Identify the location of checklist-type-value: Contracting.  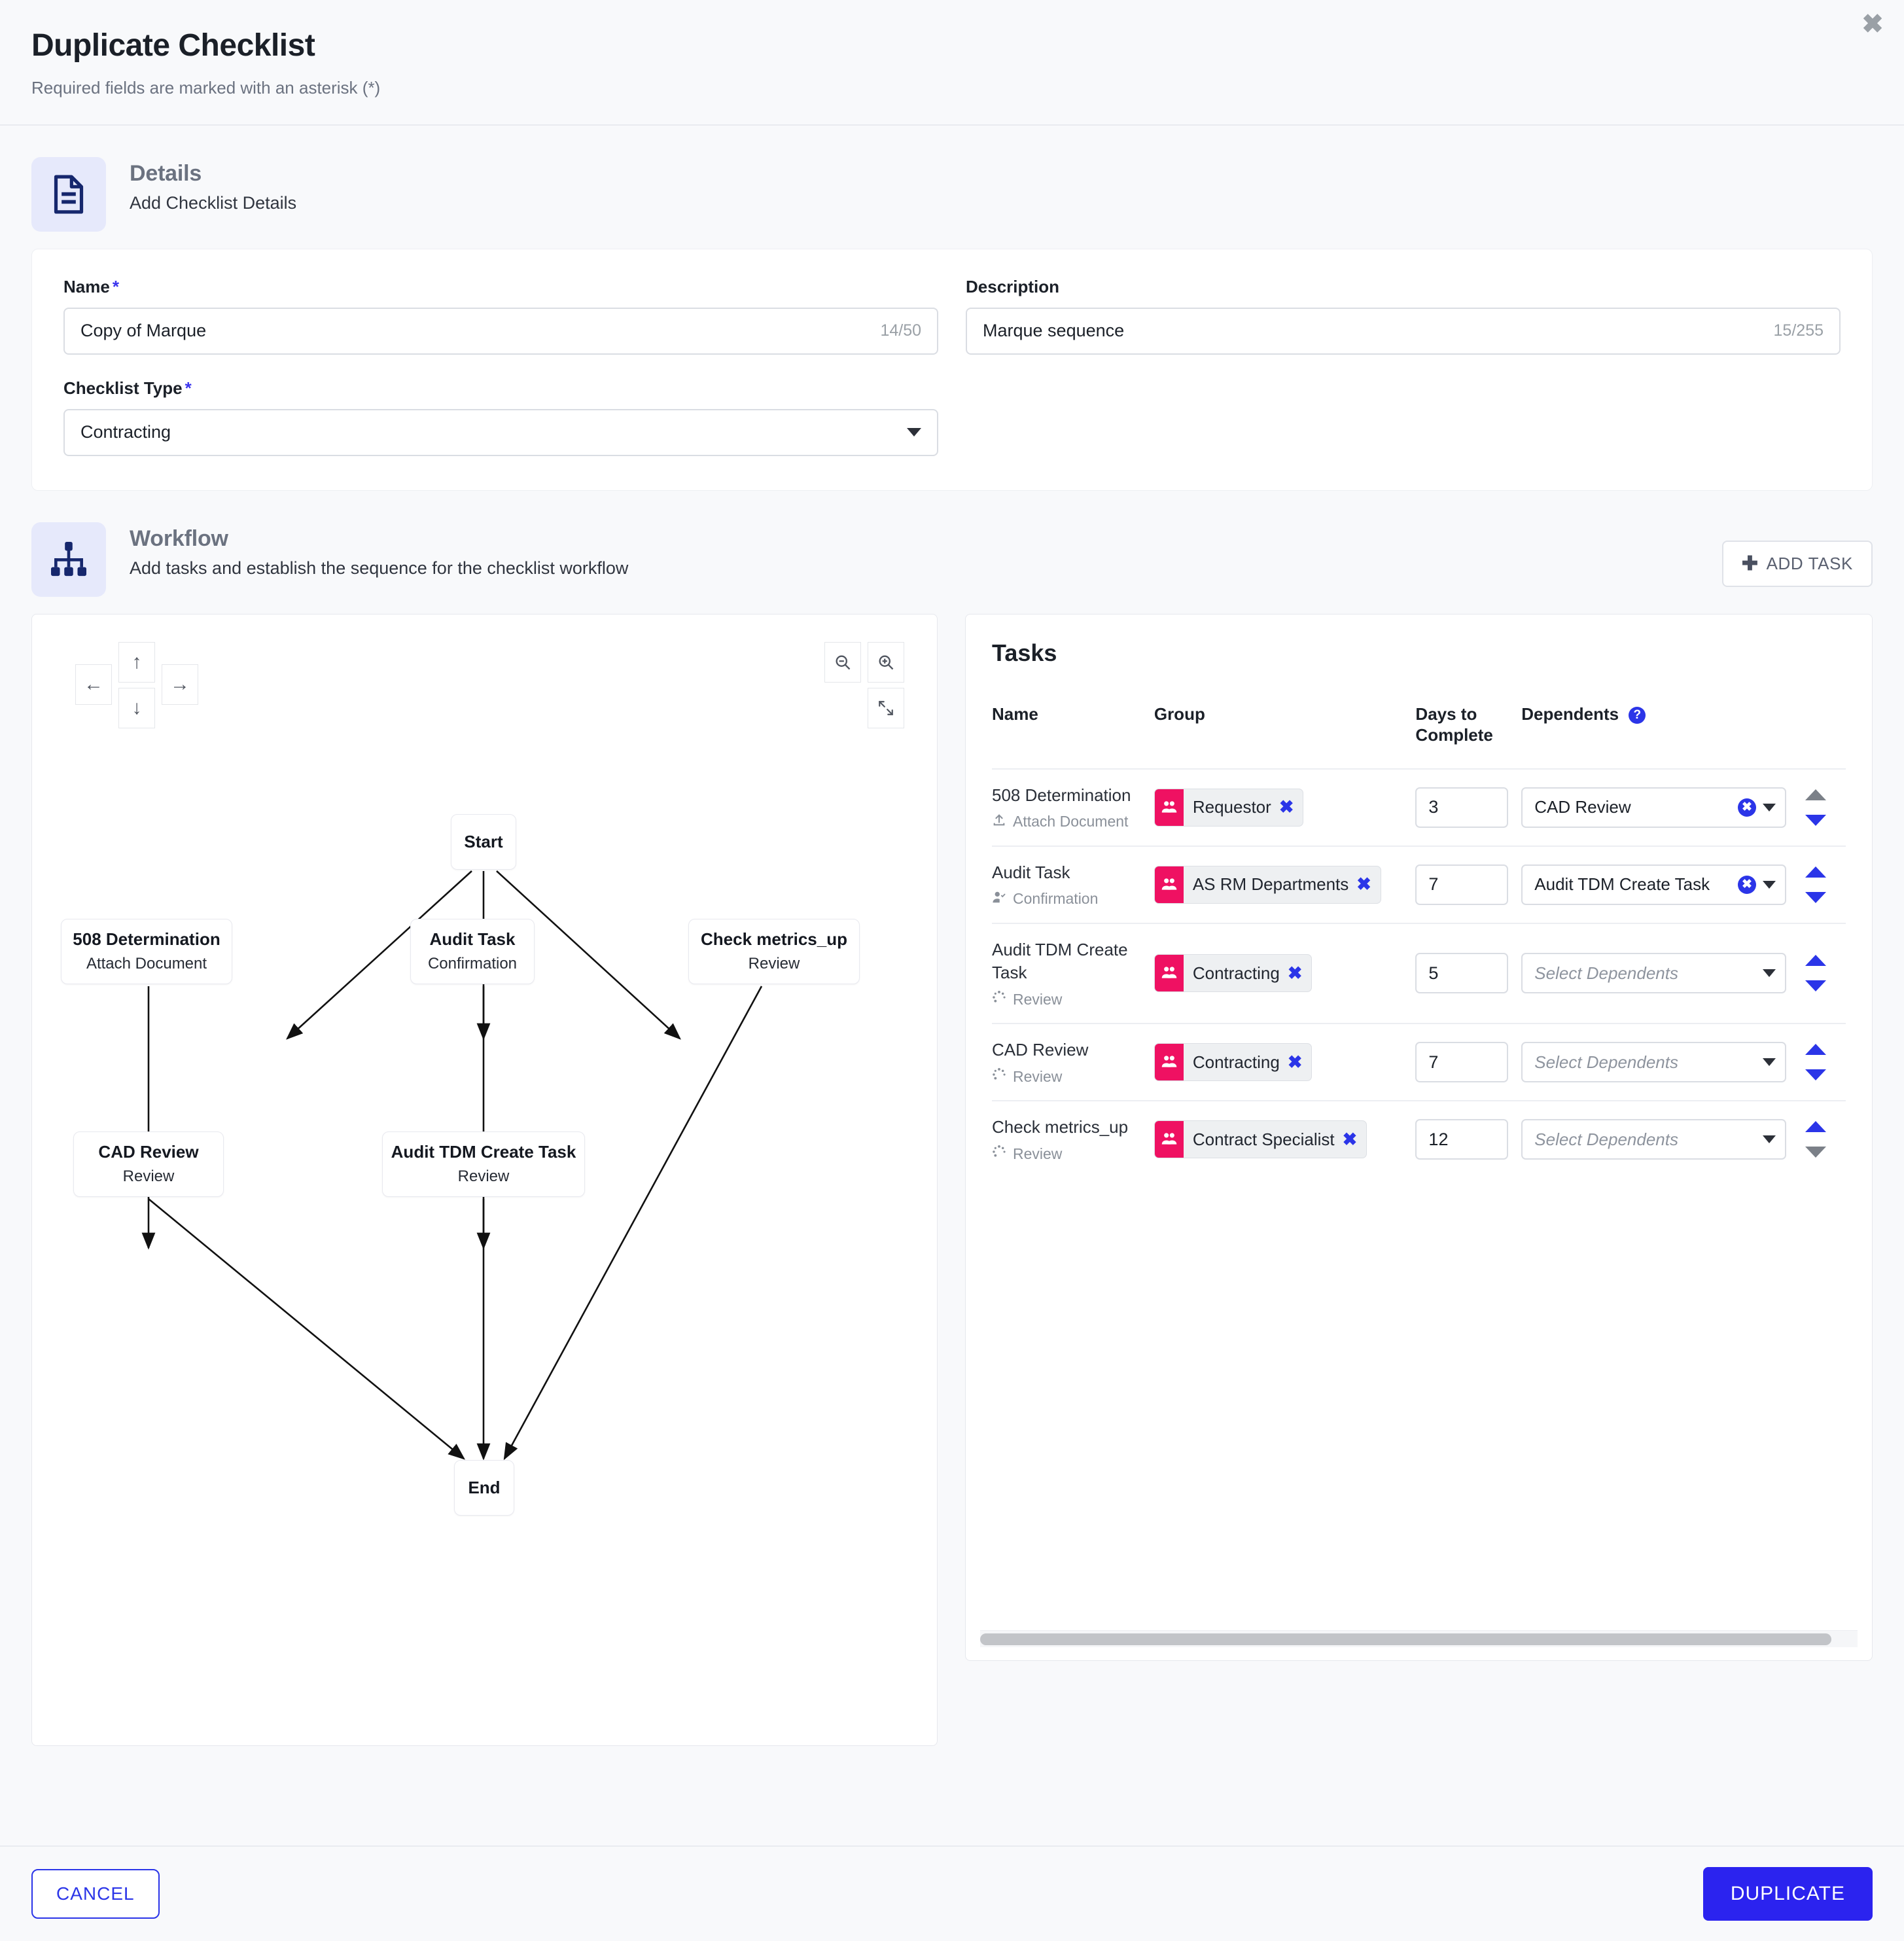
(125, 432).